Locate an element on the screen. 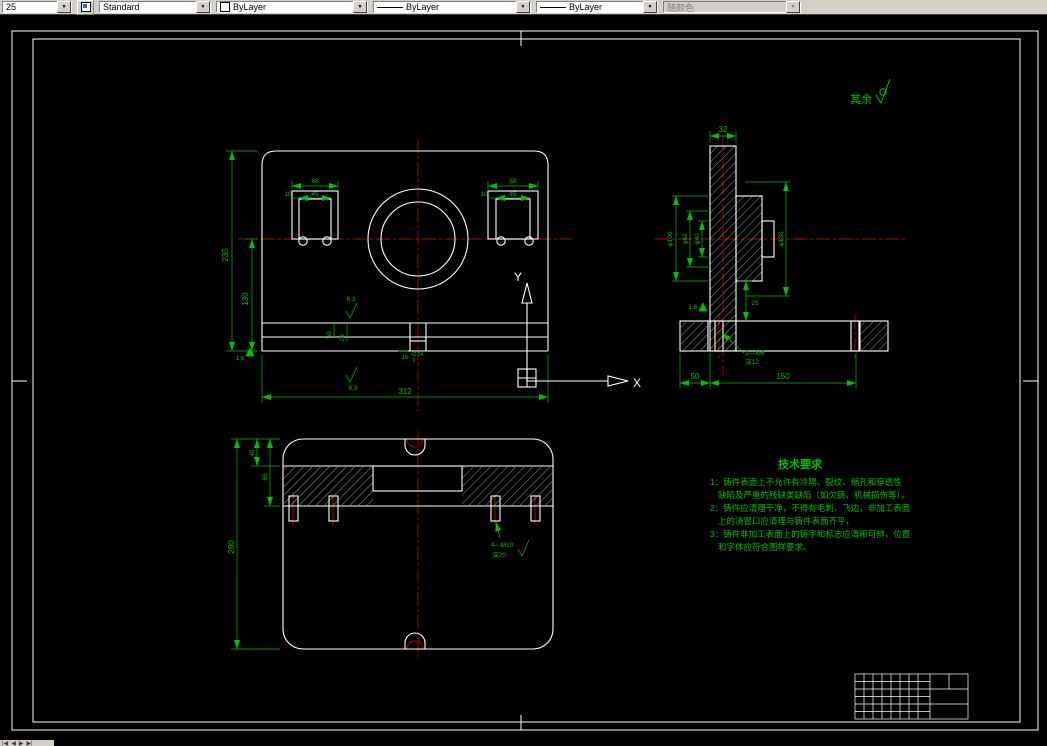  dim-dia-100: φ100 is located at coordinates (670, 238).